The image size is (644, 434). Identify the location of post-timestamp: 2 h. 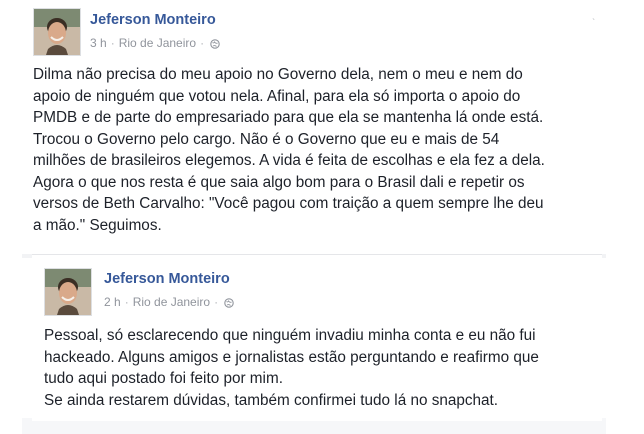
(112, 302).